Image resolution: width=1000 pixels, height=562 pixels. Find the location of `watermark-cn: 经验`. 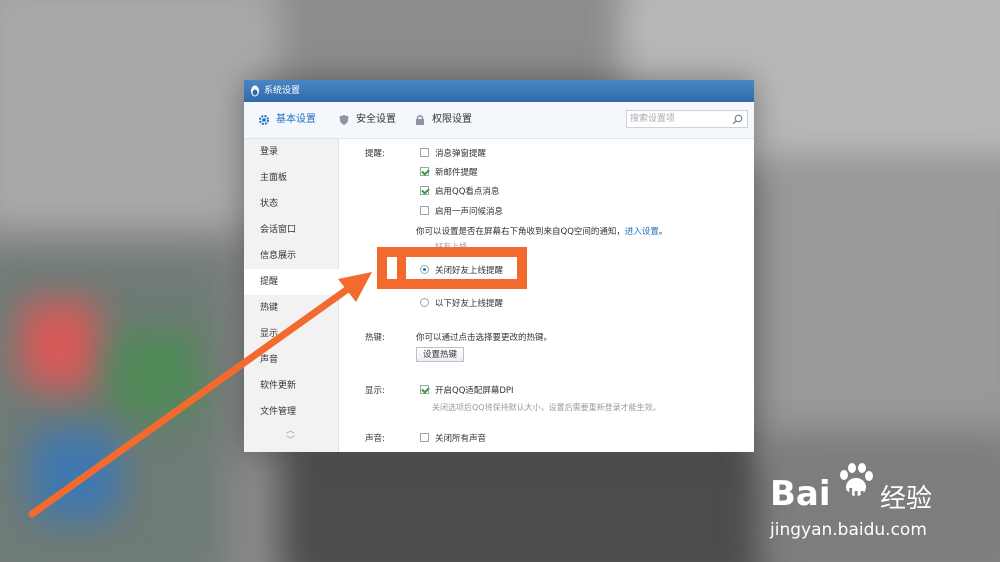

watermark-cn: 经验 is located at coordinates (906, 499).